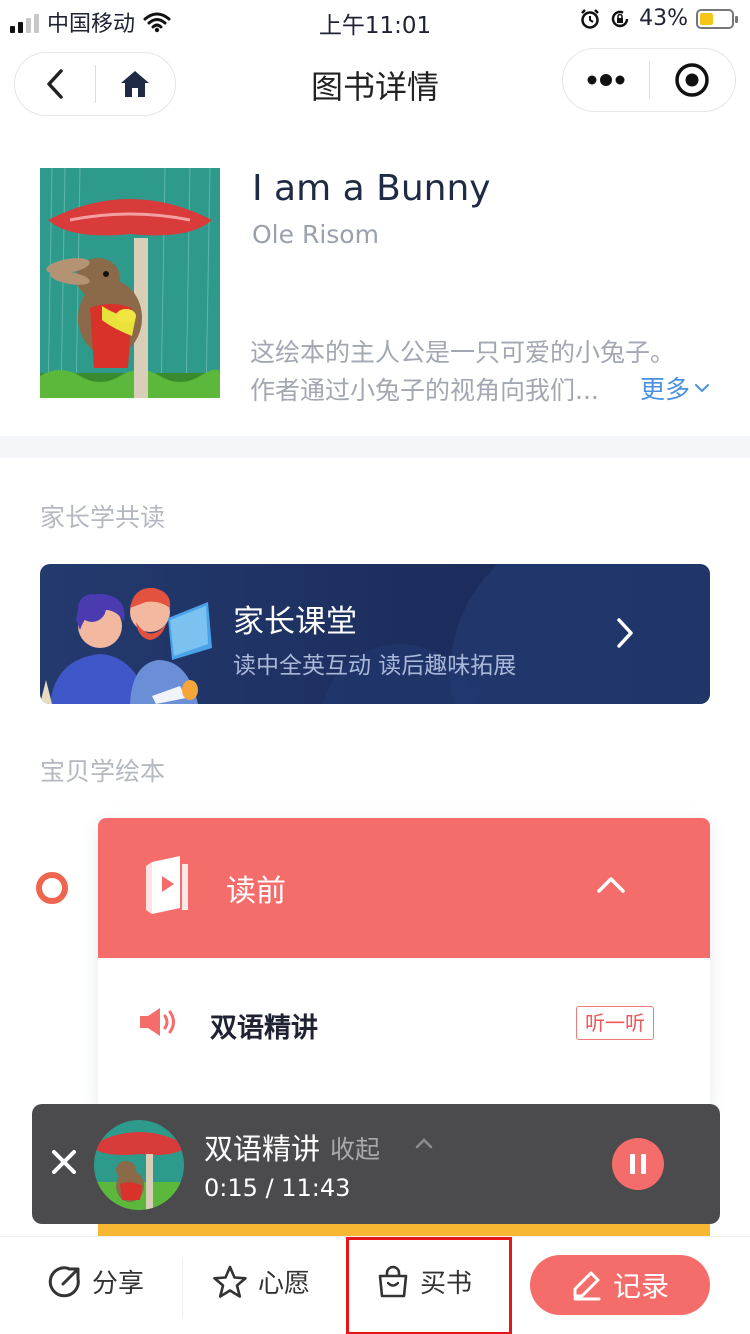  I want to click on battery-fill, so click(706, 18).